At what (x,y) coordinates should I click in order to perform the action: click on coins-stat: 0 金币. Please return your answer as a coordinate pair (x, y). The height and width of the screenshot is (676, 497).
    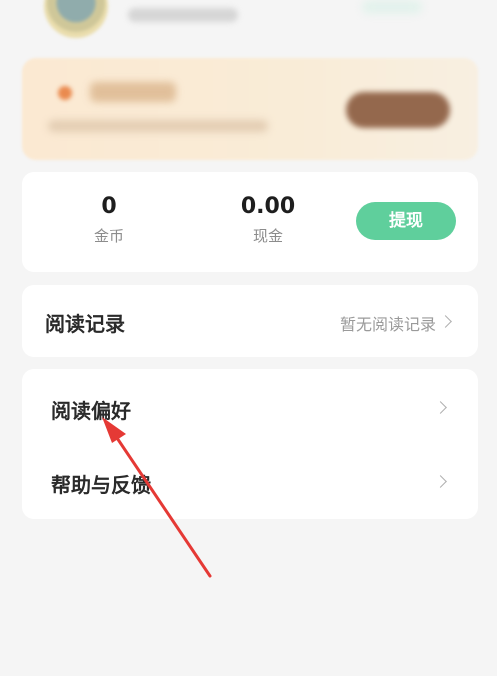
    Looking at the image, I should click on (109, 219).